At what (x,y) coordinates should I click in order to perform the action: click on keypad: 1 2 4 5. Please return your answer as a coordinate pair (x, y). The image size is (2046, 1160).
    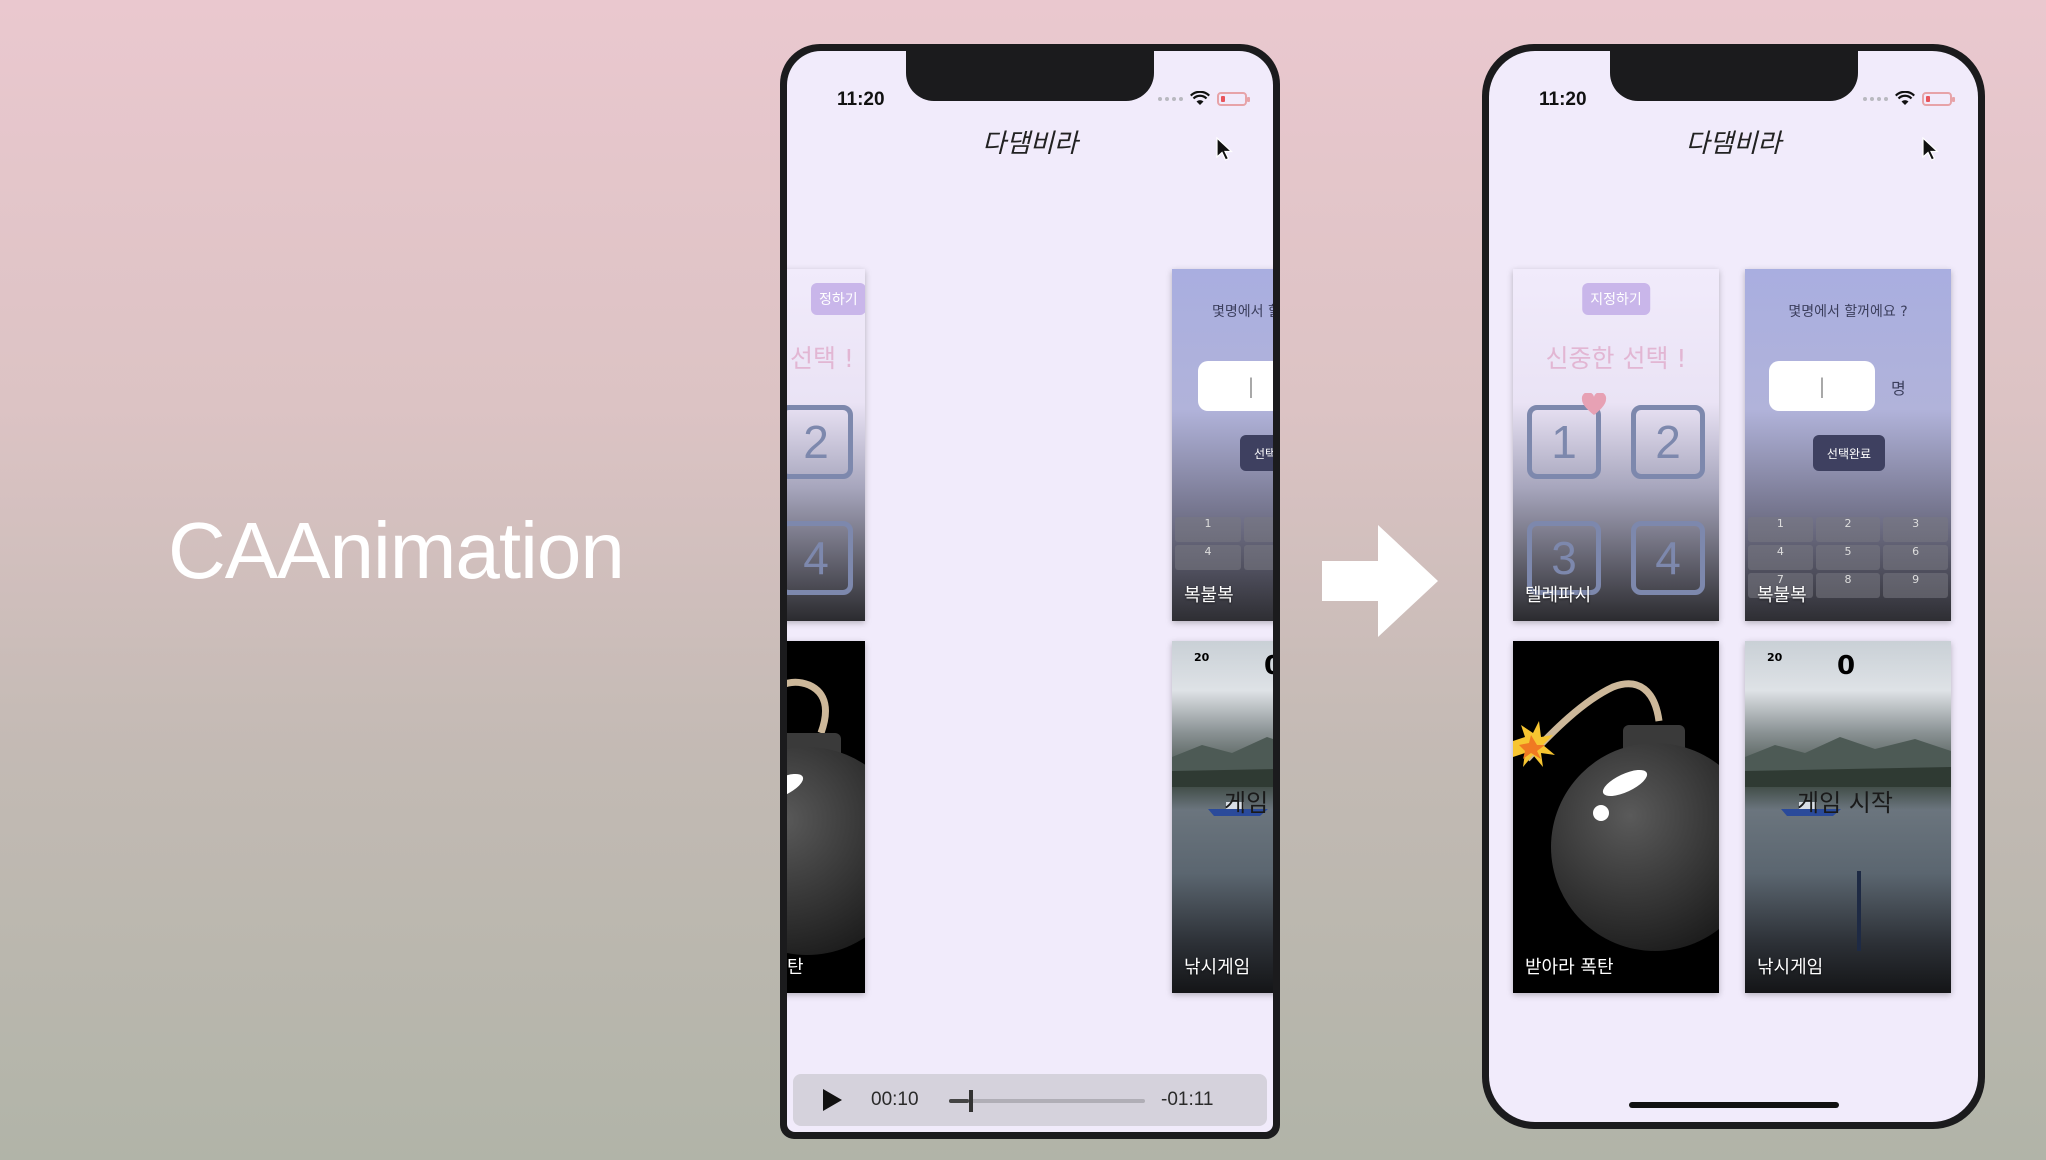
    Looking at the image, I should click on (1222, 543).